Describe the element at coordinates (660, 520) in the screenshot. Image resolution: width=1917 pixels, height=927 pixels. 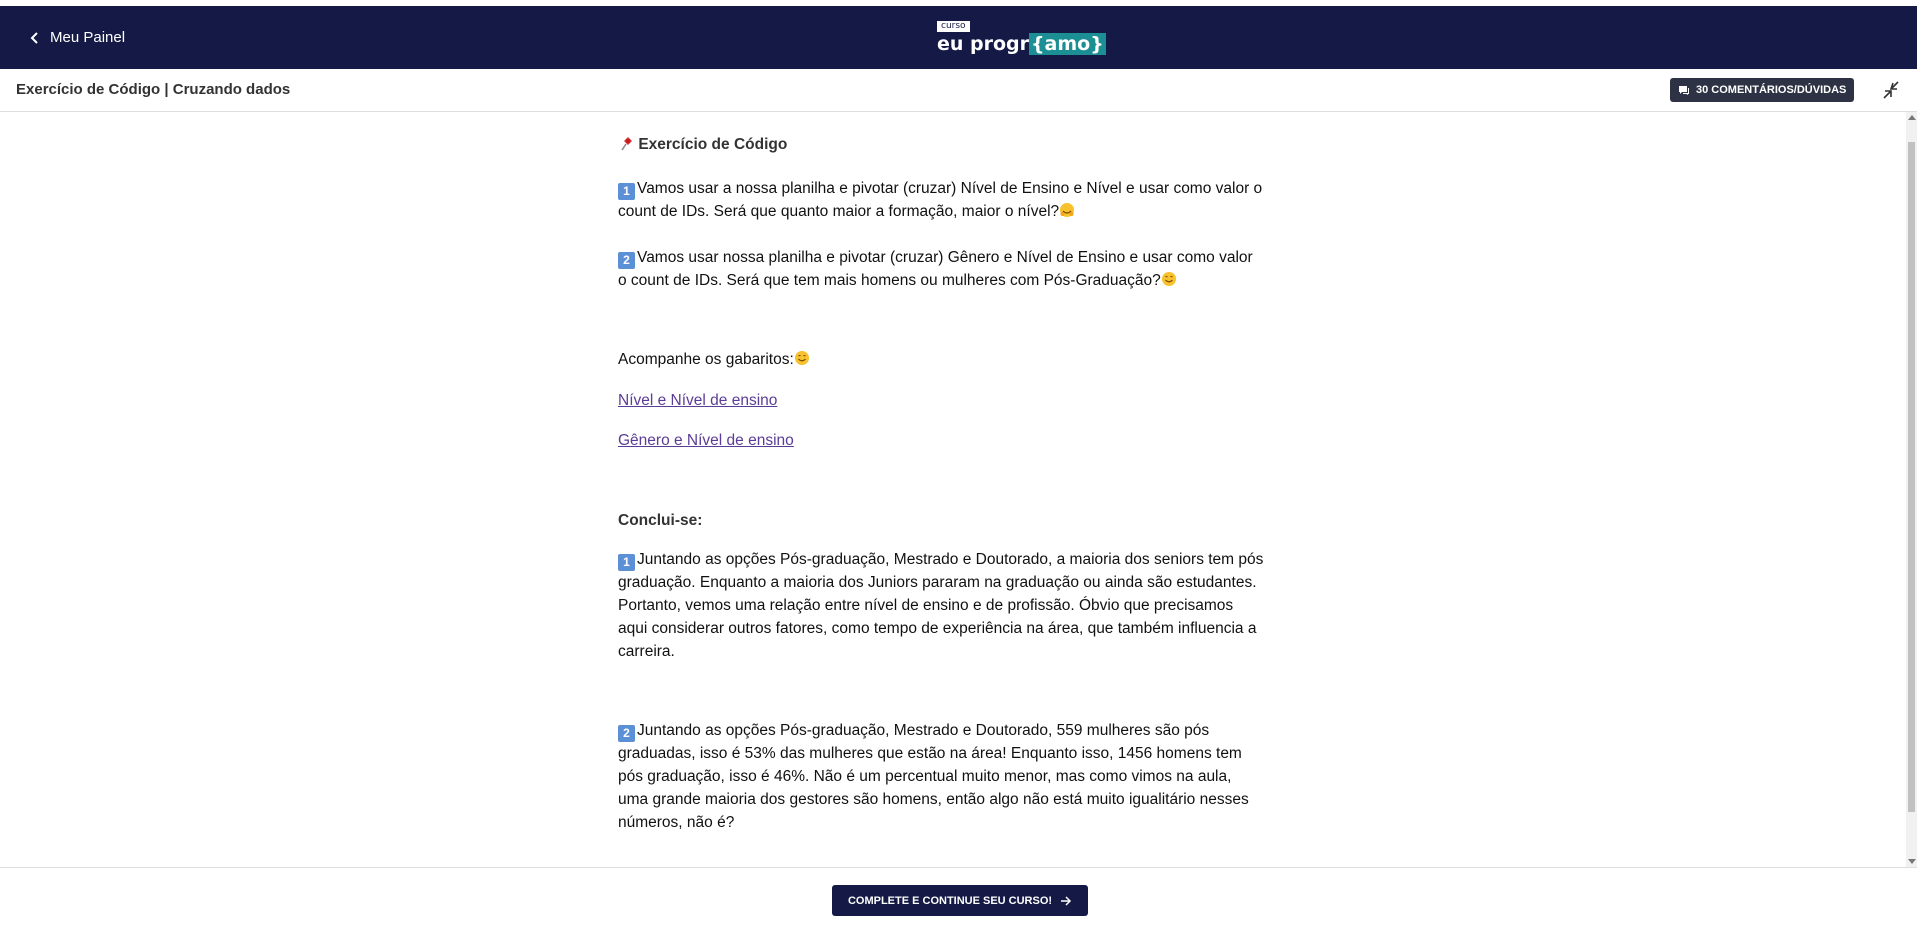
I see `conclusion-heading: Conclui-se:` at that location.